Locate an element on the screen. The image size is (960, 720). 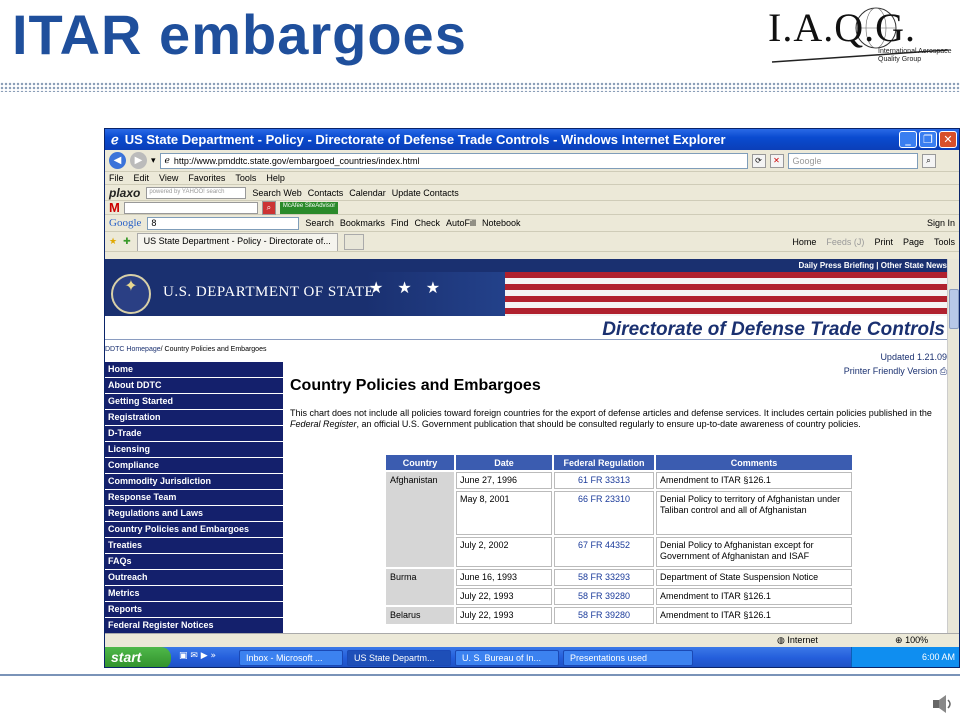
nav-federal-register-notices: Federal Register Notices is located at coordinates (194, 625).